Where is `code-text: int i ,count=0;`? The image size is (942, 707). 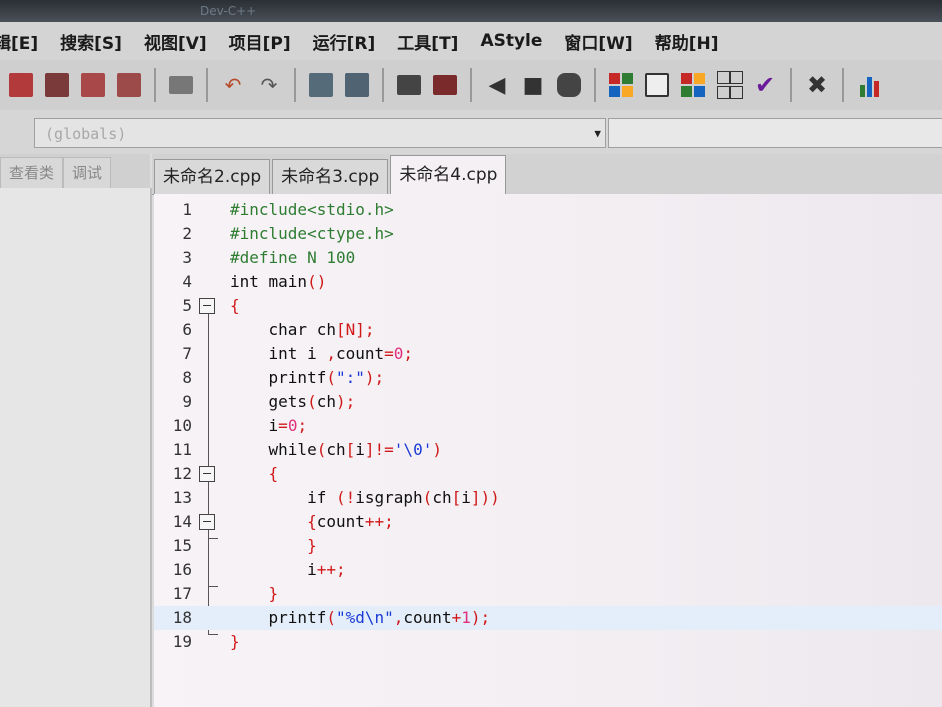
code-text: int i ,count=0; is located at coordinates (322, 354).